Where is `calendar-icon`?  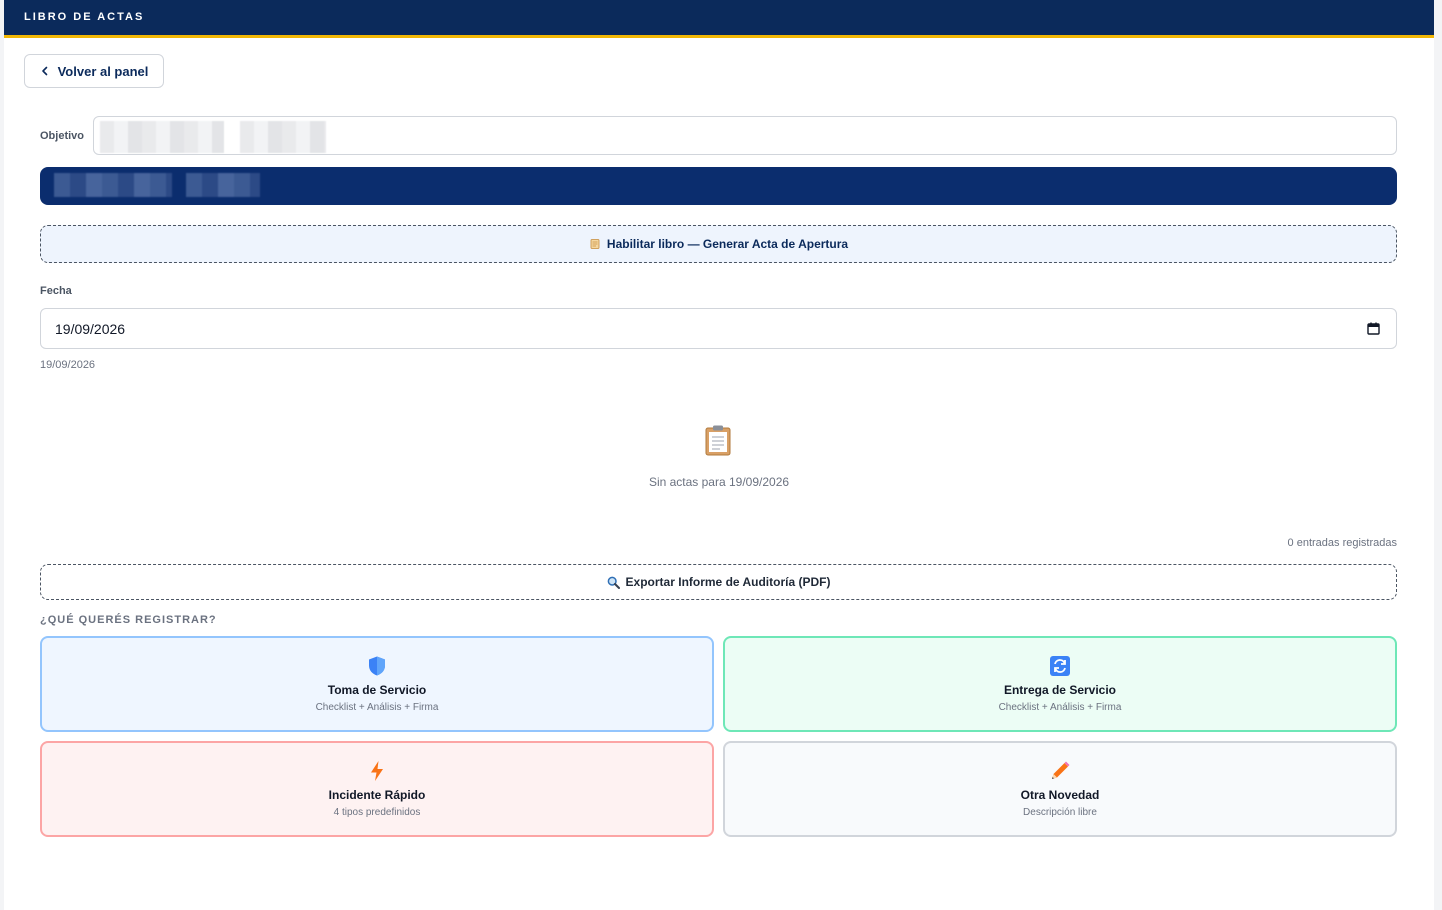
calendar-icon is located at coordinates (1373, 328).